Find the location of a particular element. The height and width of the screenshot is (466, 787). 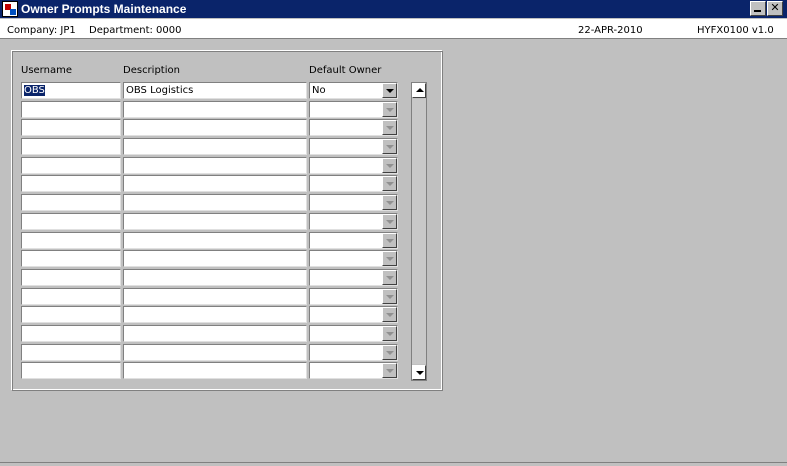

company-label: Company: JP1 is located at coordinates (41, 30).